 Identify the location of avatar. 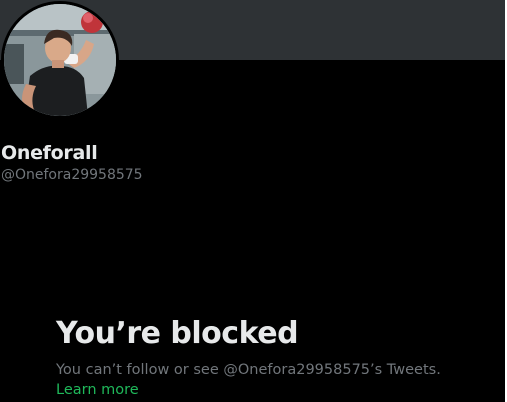
(60, 60).